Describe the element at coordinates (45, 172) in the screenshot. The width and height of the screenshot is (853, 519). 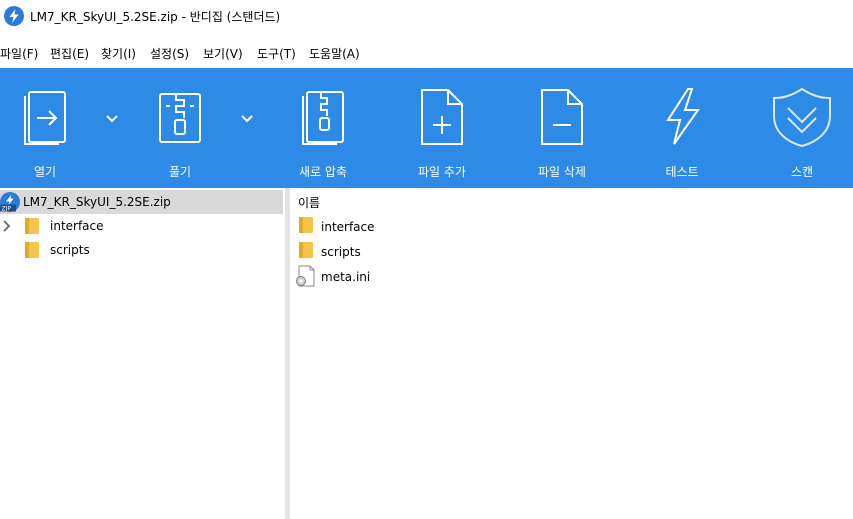
I see `open-label: 열기` at that location.